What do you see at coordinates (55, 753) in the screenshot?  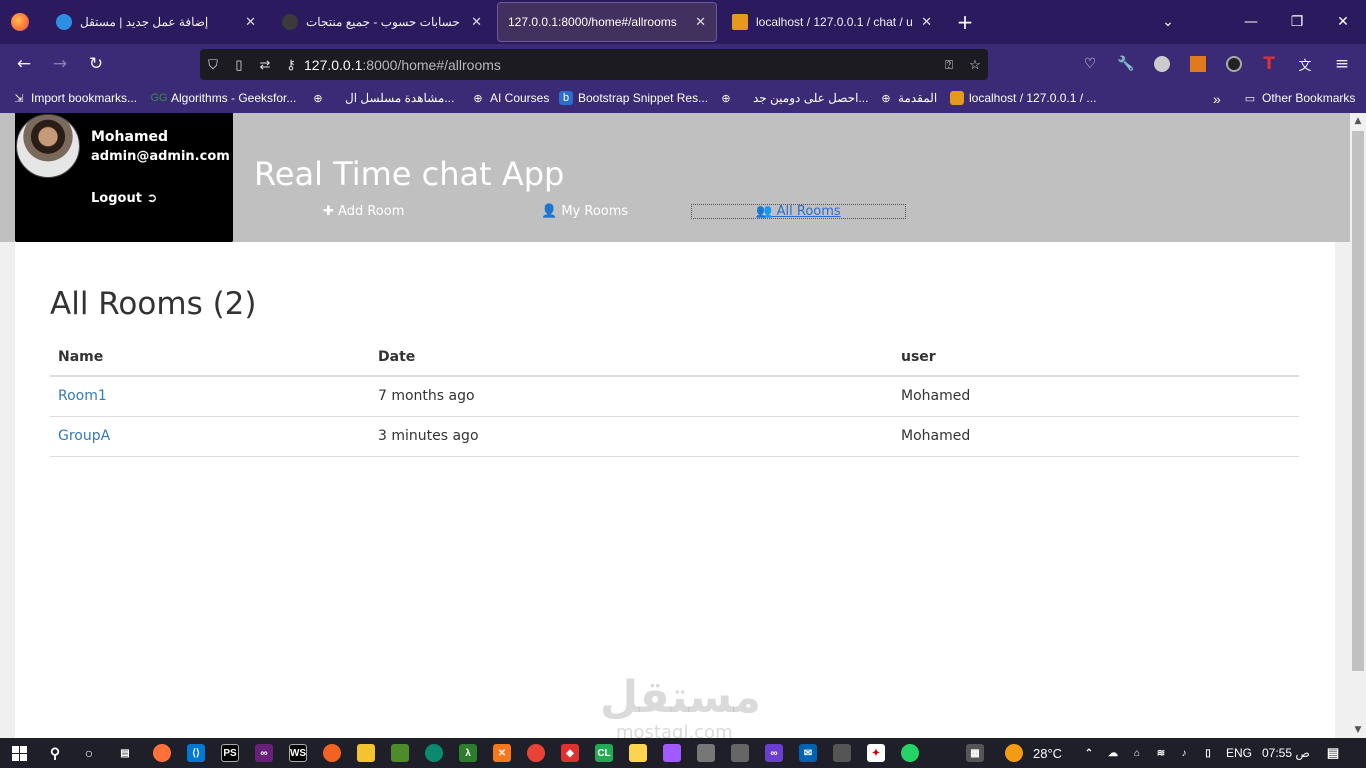 I see `search-icon: ⚲` at bounding box center [55, 753].